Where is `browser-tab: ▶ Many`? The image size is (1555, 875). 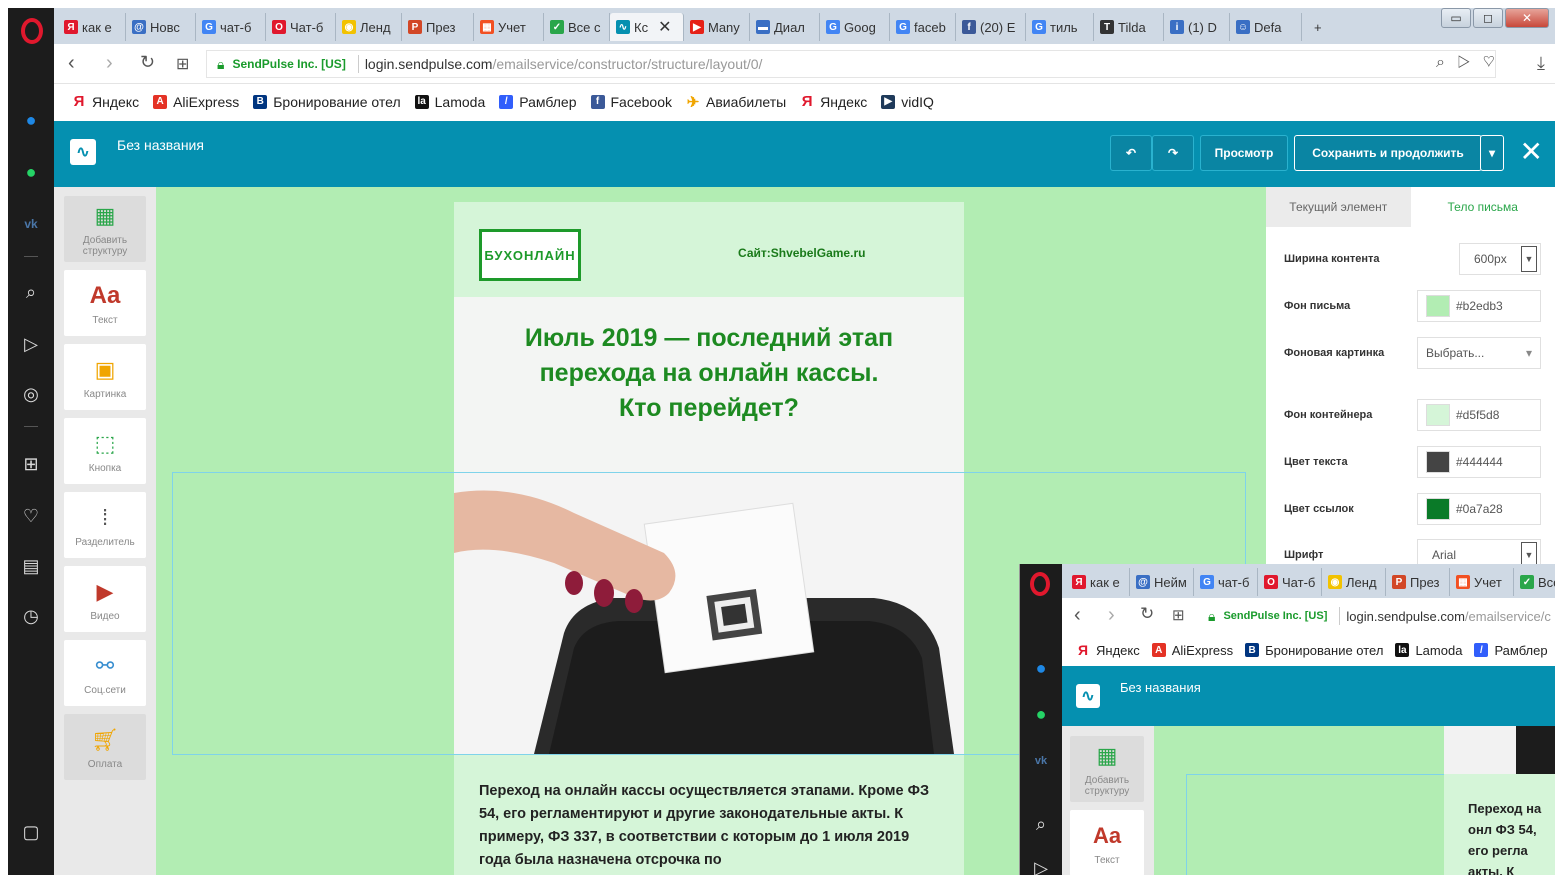
browser-tab: ▶ Many is located at coordinates (717, 27).